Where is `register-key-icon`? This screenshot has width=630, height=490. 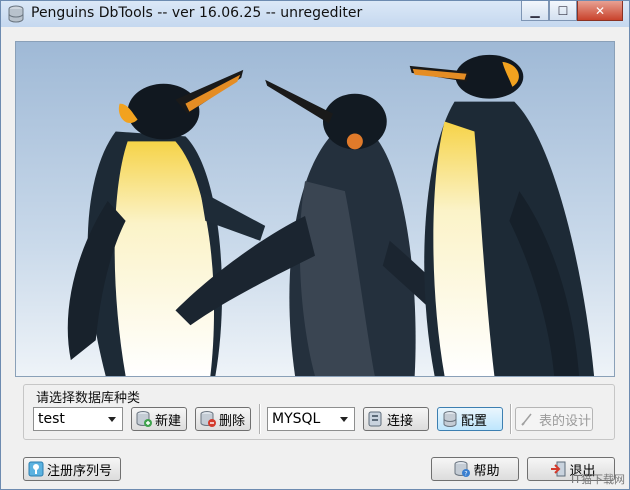
register-key-icon is located at coordinates (36, 469).